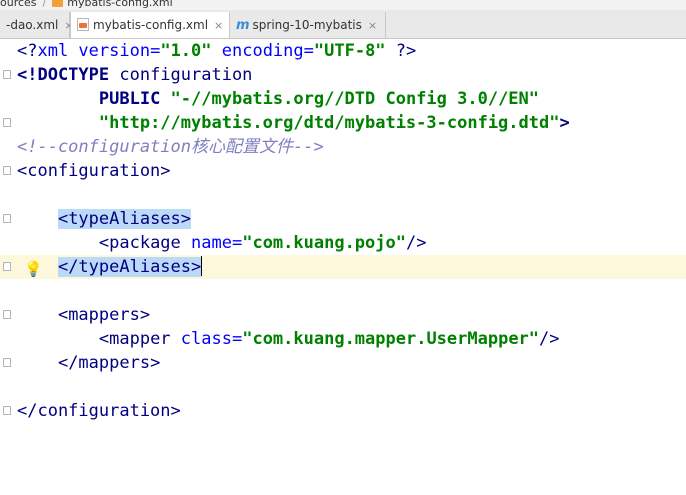  What do you see at coordinates (343, 75) in the screenshot?
I see `code-line: <!DOCTYPE configuration` at bounding box center [343, 75].